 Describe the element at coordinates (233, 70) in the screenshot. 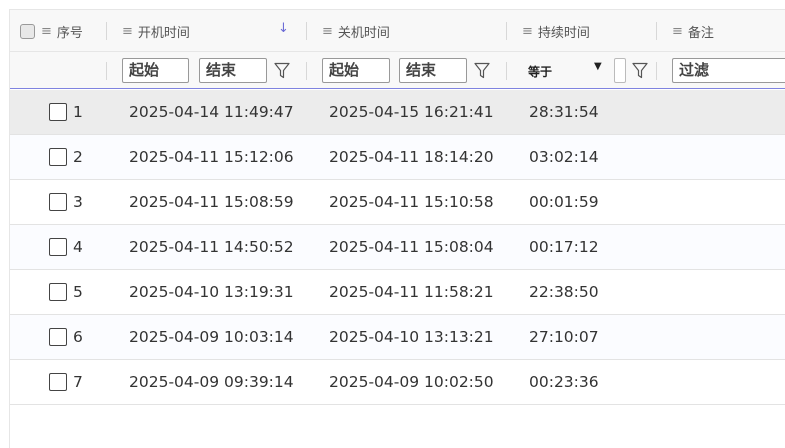

I see `start-time-to-filter: 结束` at that location.